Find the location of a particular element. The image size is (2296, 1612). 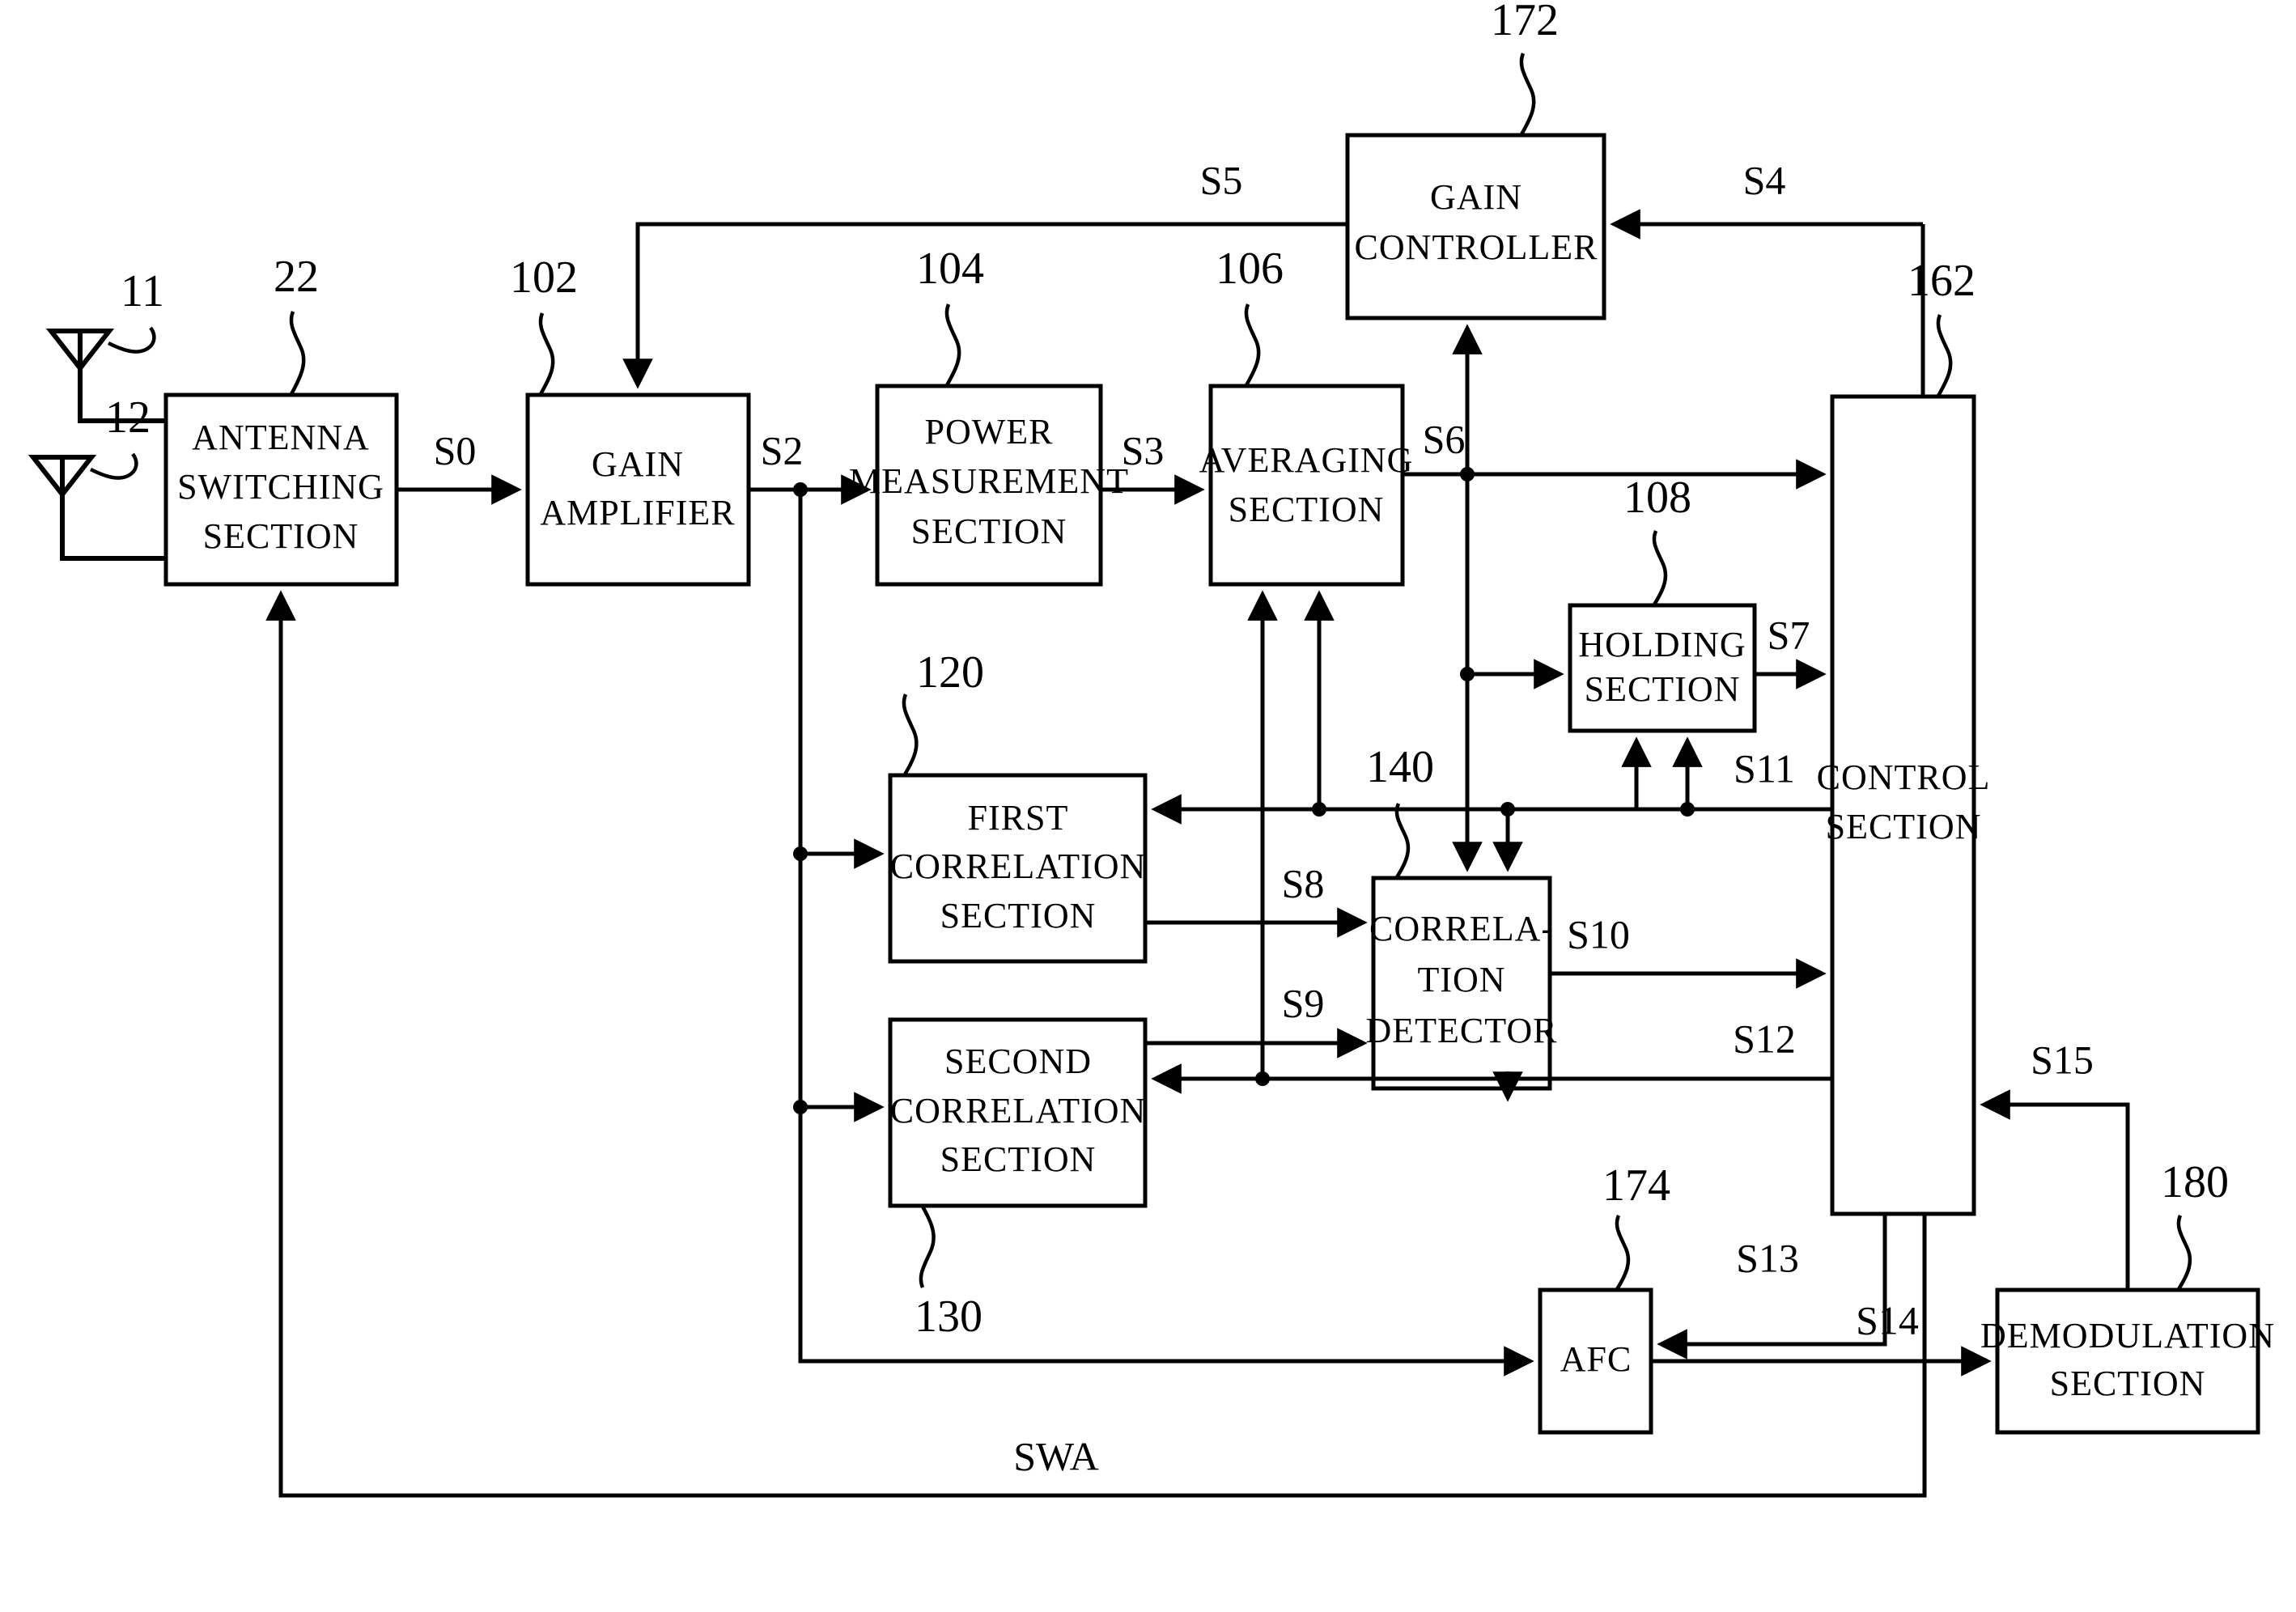

signal-label-s2: S2 is located at coordinates (782, 450).